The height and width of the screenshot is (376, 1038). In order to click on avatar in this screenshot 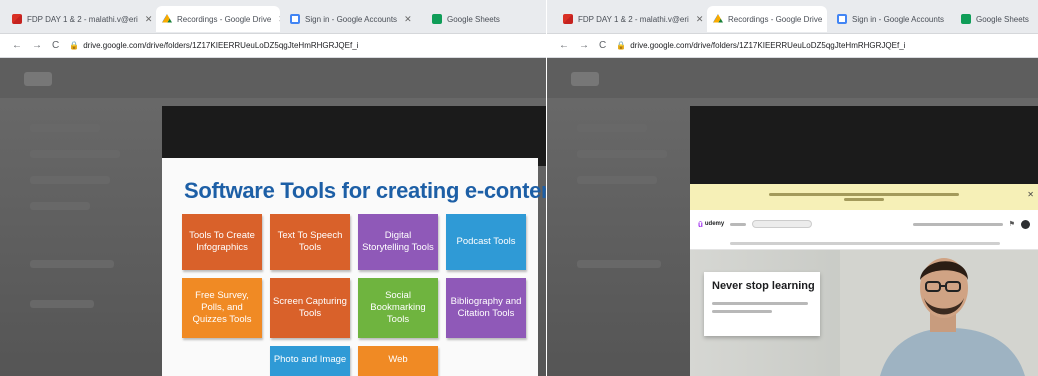, I will do `click(1025, 224)`.